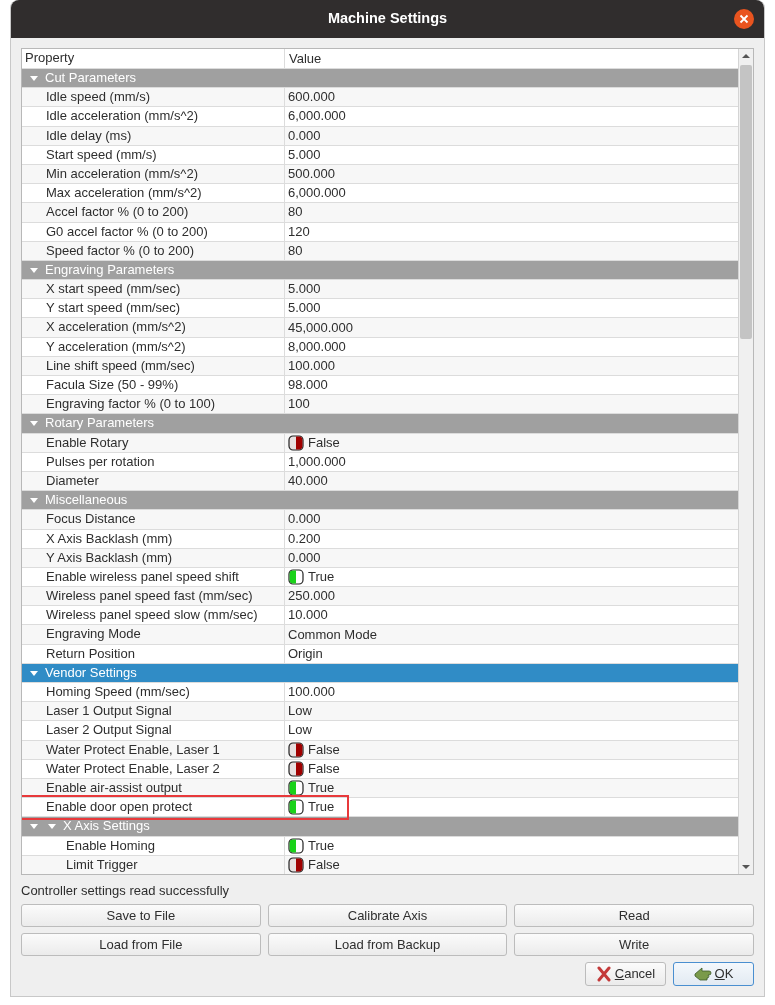  Describe the element at coordinates (153, 385) in the screenshot. I see `table-cell: Facula Size (50 - 99%)` at that location.